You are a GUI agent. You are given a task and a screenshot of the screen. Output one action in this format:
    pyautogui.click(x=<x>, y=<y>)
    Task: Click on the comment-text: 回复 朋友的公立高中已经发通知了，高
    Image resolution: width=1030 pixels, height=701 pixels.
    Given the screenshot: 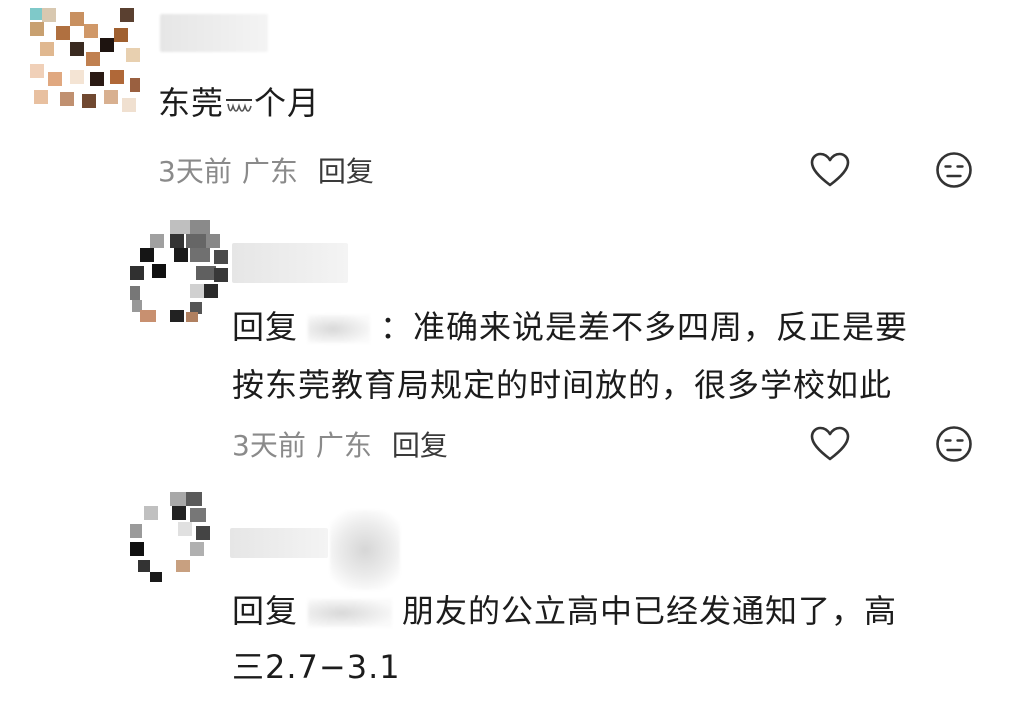 What is the action you would take?
    pyautogui.click(x=565, y=611)
    